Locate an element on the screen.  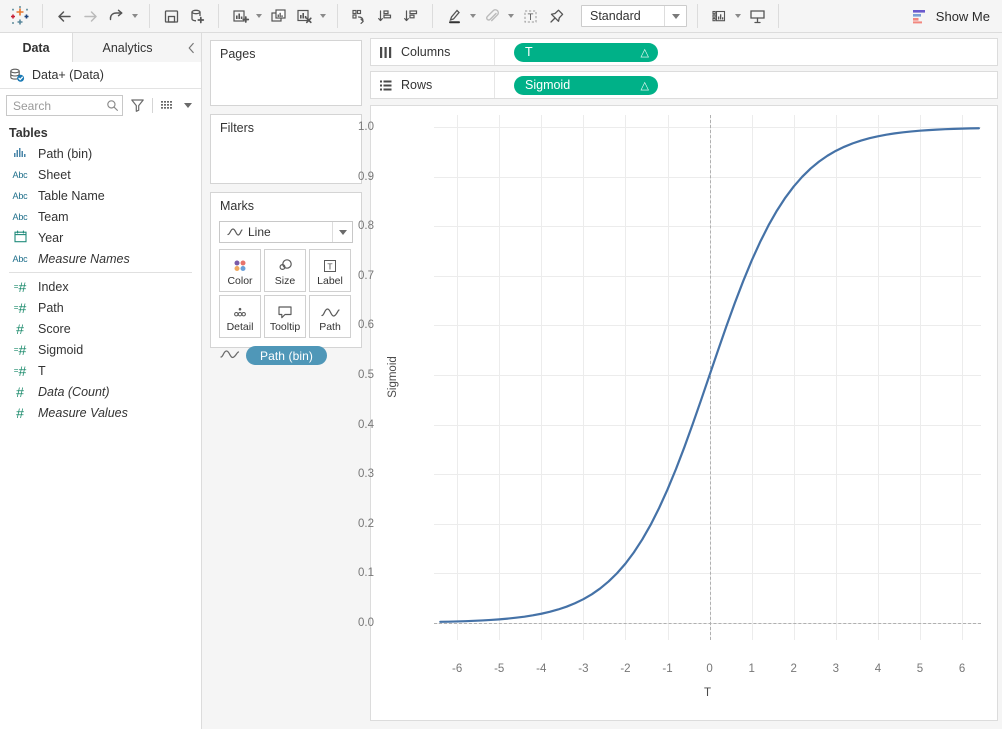
pages-card: Pages is located at coordinates (286, 73).